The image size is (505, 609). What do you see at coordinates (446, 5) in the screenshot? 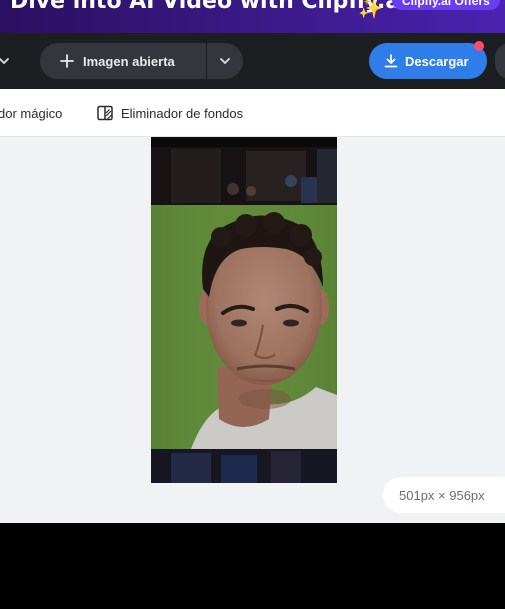
I see `promo-badge: Clipfly.ai Offers` at bounding box center [446, 5].